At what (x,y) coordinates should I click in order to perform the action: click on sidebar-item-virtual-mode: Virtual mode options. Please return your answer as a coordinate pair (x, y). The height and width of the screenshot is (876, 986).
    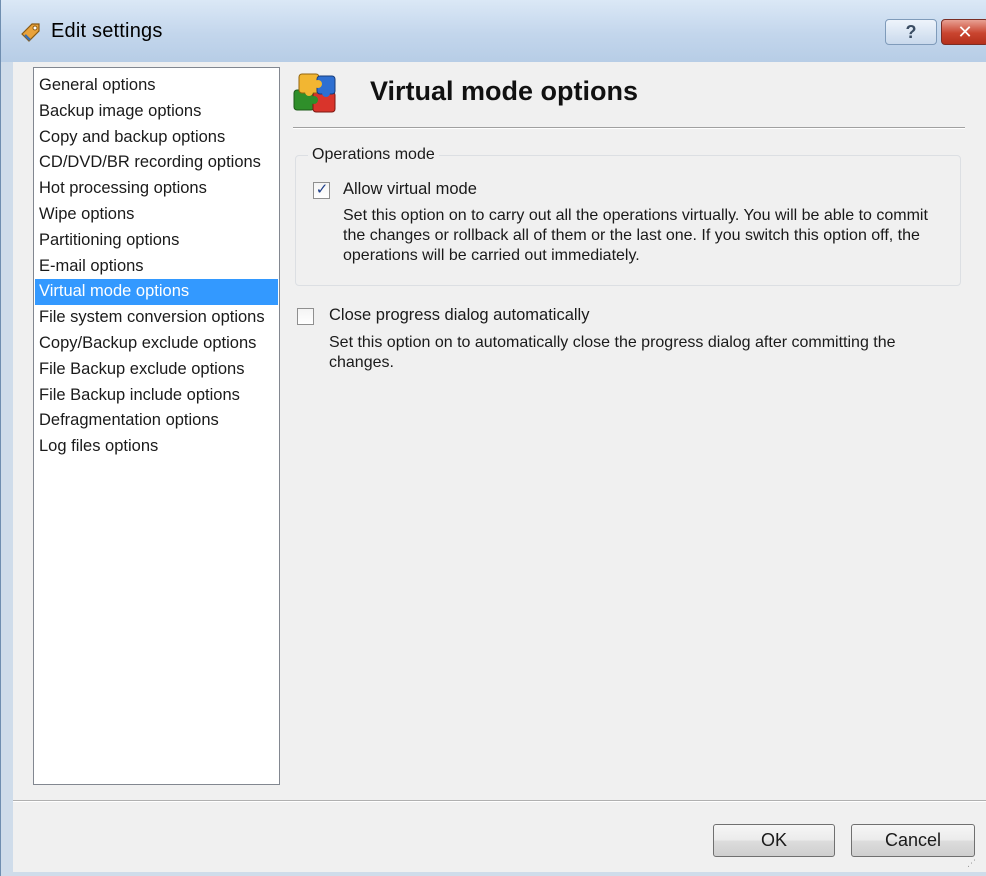
    Looking at the image, I should click on (156, 292).